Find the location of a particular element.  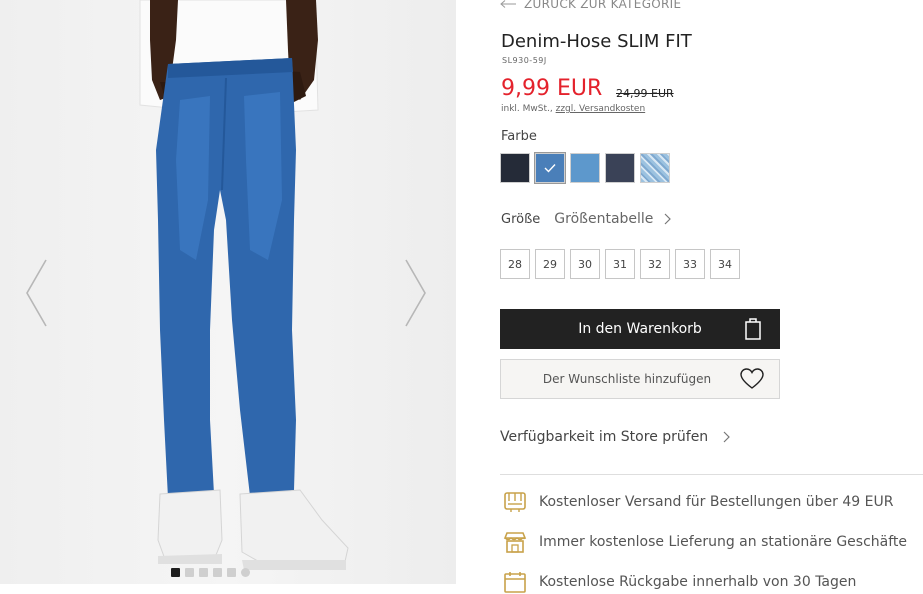

truck-icon is located at coordinates (515, 502).